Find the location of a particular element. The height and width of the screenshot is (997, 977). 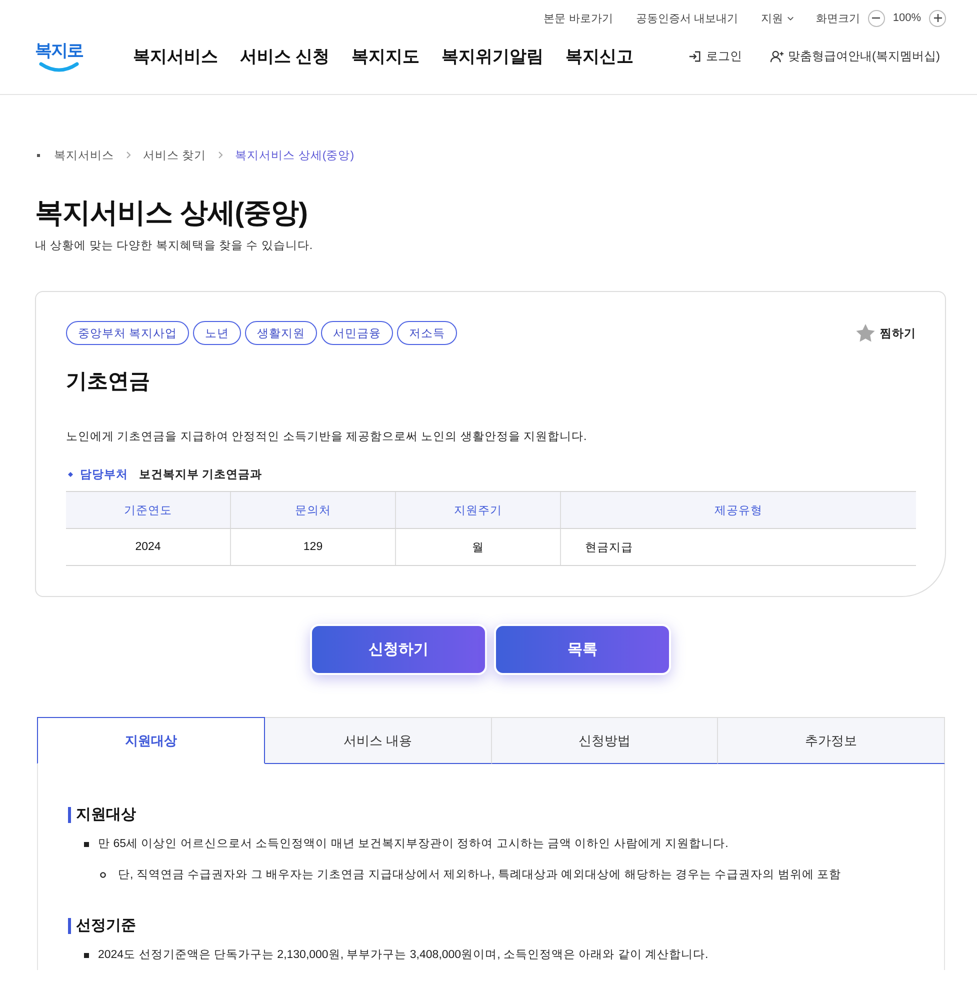

service-description: 노인에게 기초연금을 지급하여 안정적인 소득기반을 제공함으로써 노인의 생활안정을 지원합니다. is located at coordinates (326, 437).